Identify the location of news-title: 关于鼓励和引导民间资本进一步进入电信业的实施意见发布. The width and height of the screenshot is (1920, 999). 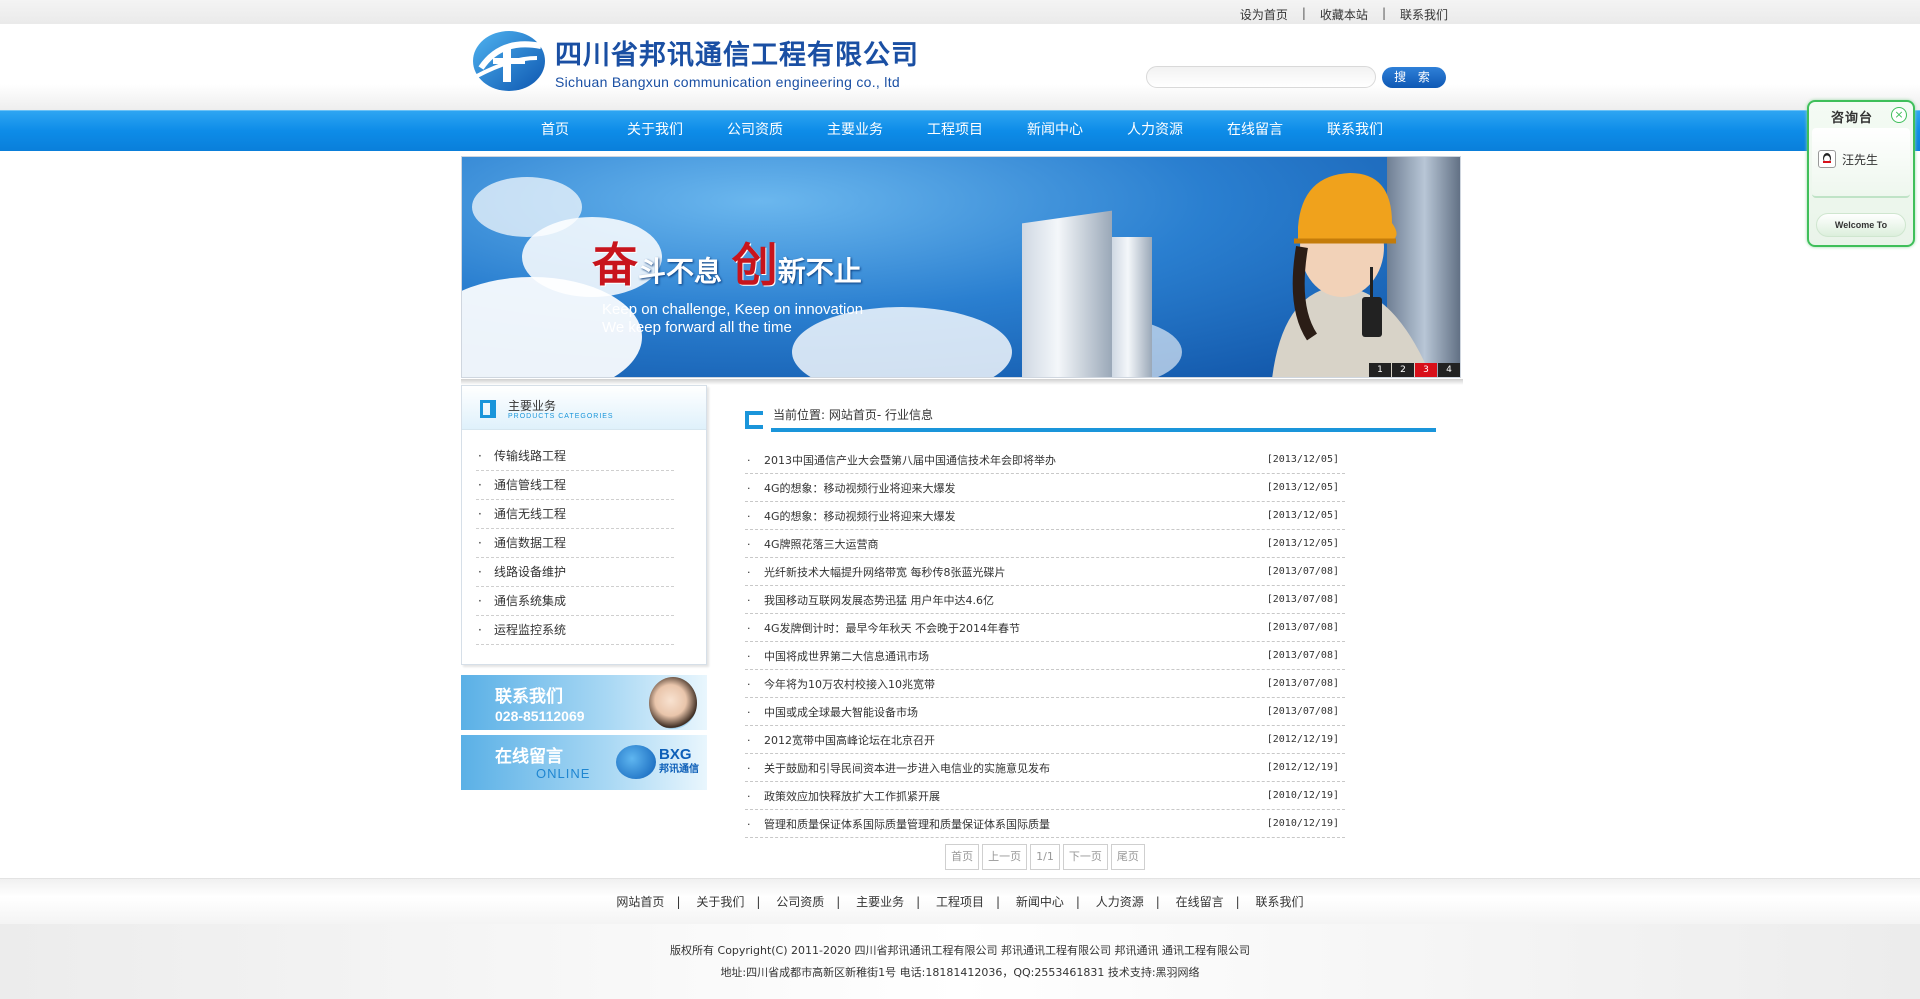
(907, 768).